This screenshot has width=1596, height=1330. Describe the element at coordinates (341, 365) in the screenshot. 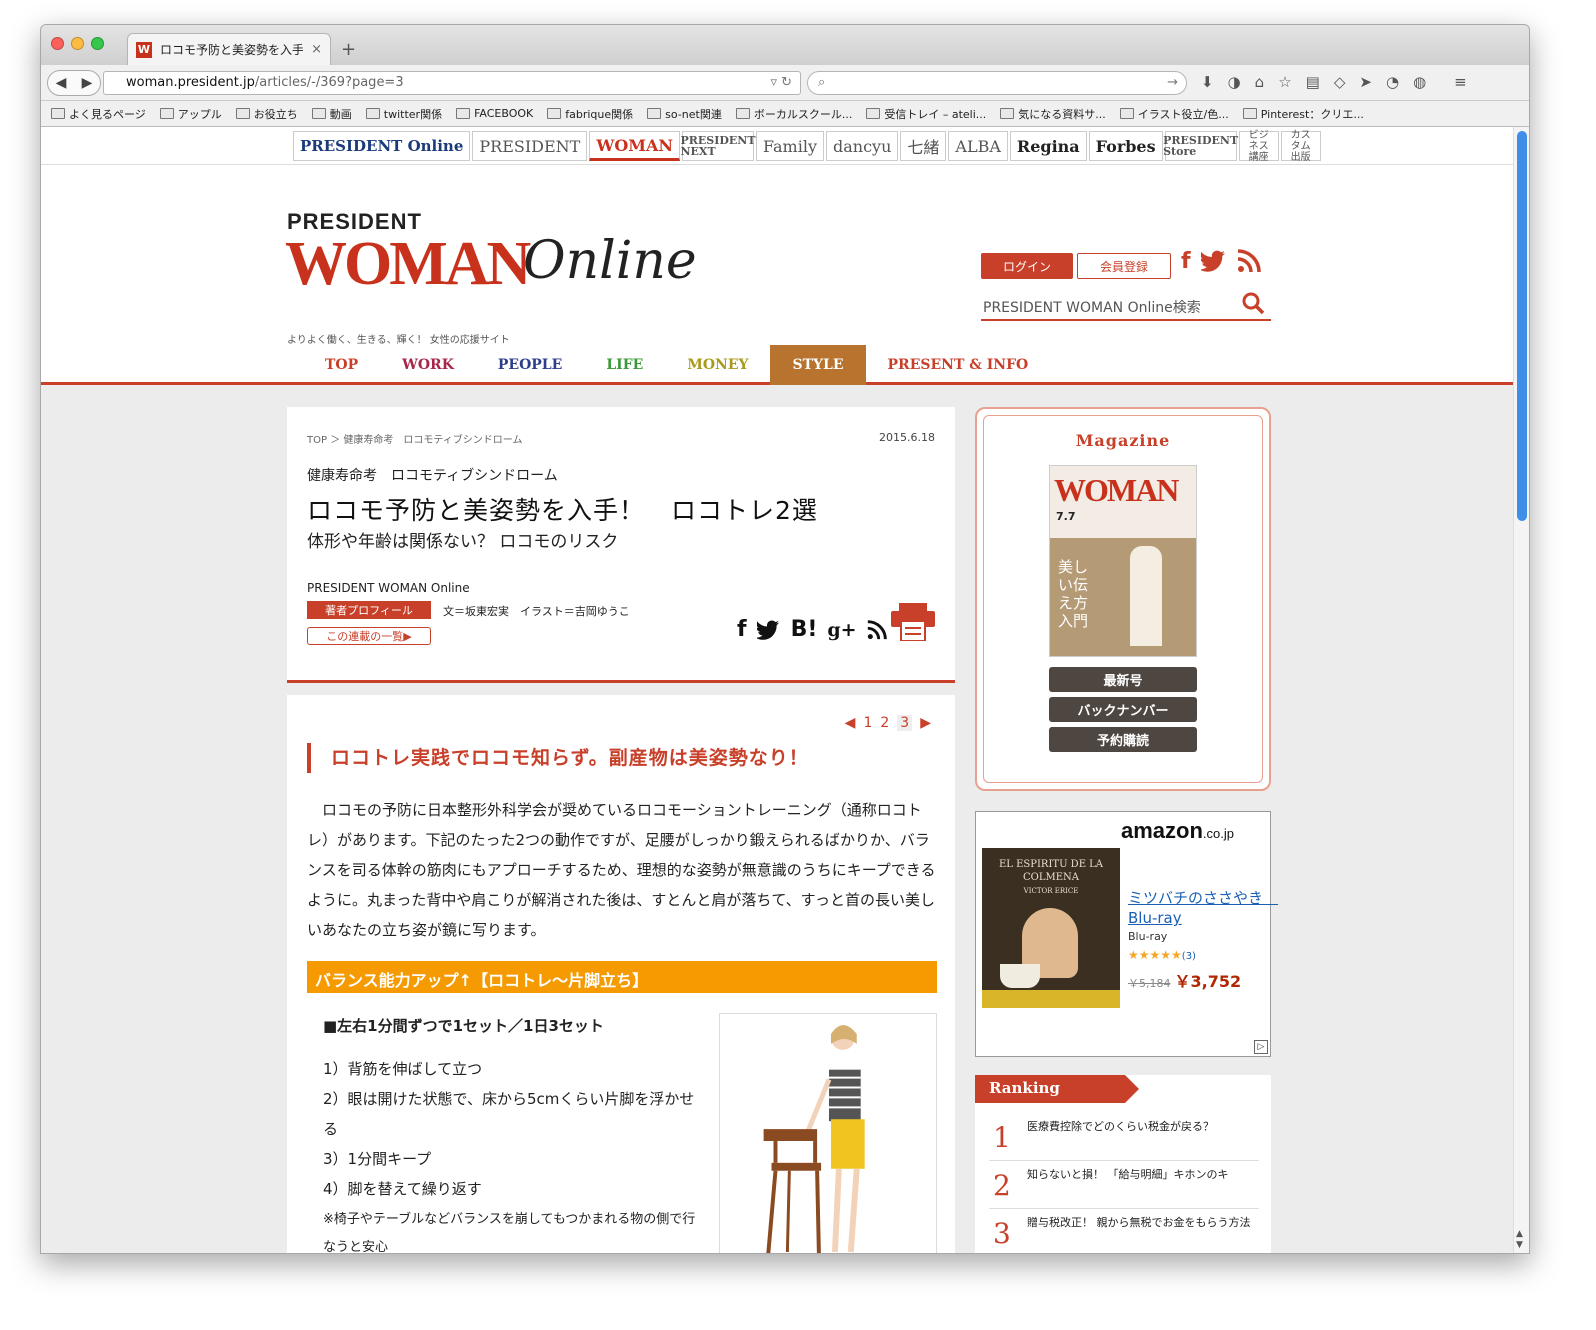

I see `nav-item: TOP` at that location.